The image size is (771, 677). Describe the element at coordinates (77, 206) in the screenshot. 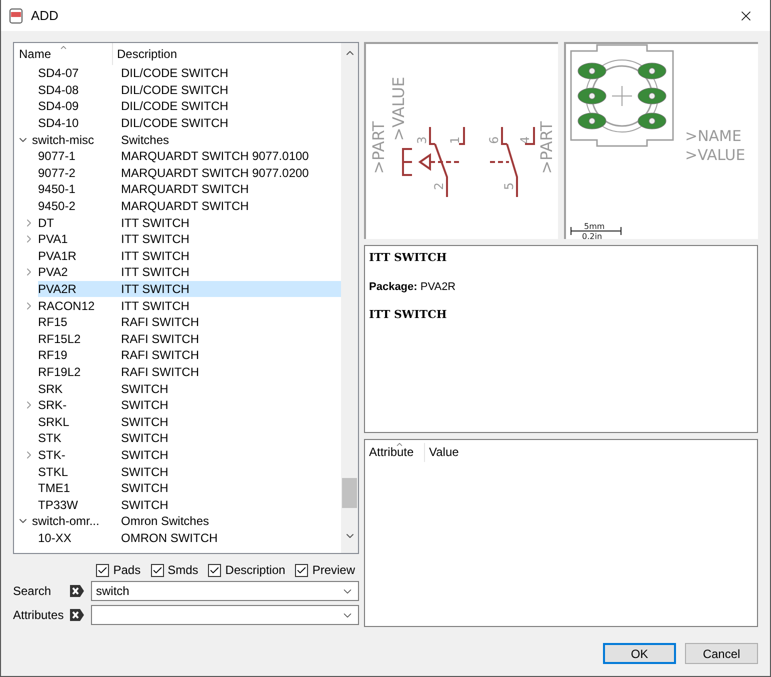

I see `tree-item: 9450-2` at that location.